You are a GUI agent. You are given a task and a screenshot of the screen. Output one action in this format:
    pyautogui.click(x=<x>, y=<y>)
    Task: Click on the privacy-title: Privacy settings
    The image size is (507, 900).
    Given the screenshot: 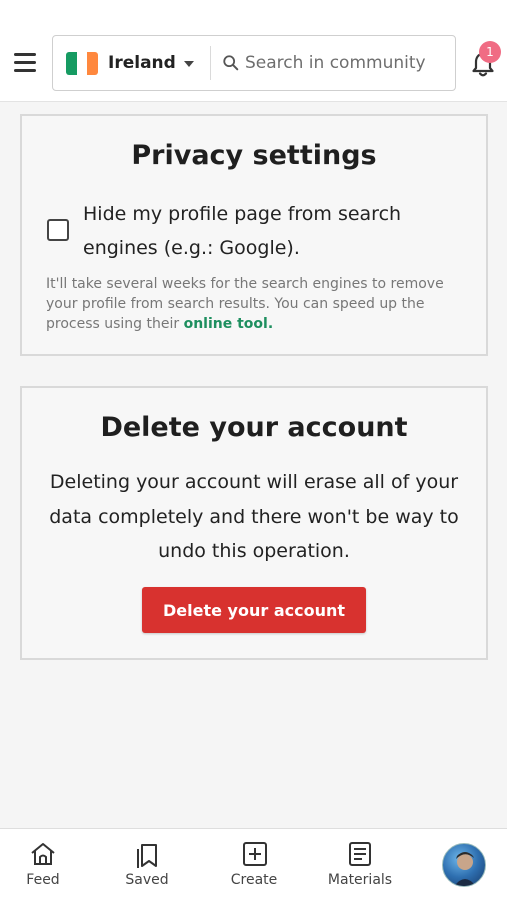 What is the action you would take?
    pyautogui.click(x=254, y=155)
    